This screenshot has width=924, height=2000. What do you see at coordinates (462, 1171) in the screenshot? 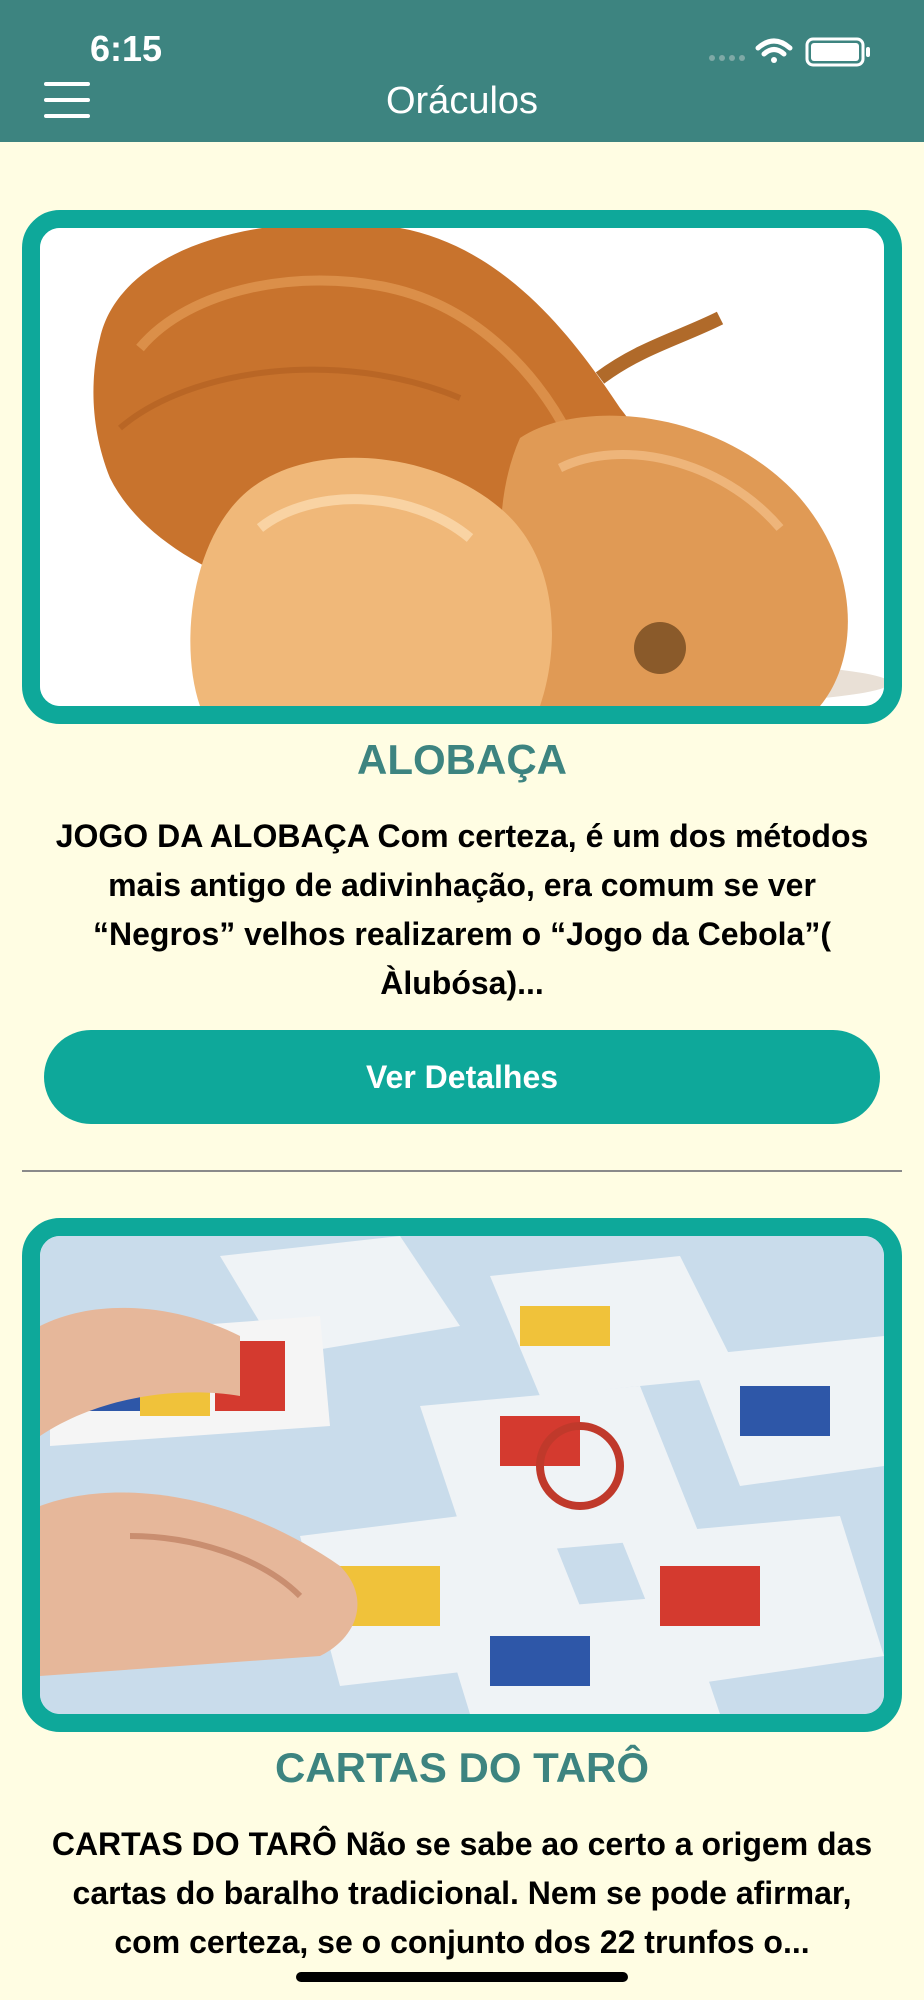
I see `divider` at bounding box center [462, 1171].